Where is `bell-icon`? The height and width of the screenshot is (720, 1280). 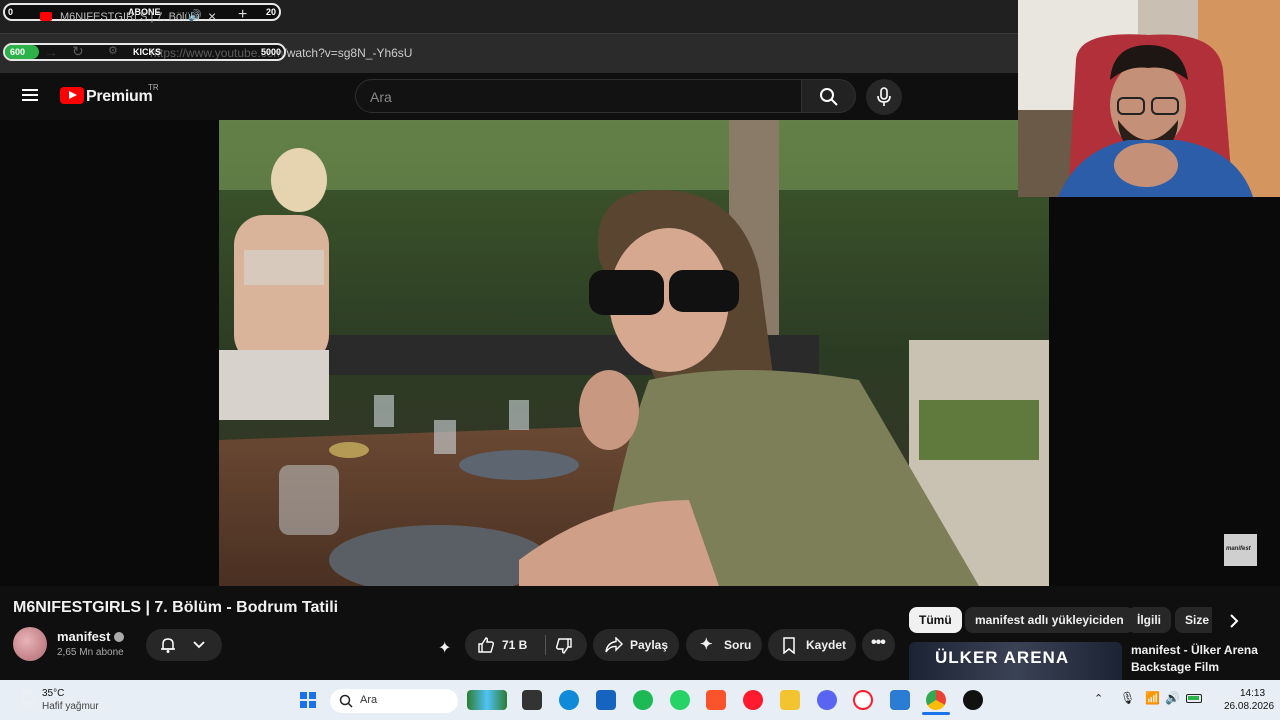 bell-icon is located at coordinates (168, 645).